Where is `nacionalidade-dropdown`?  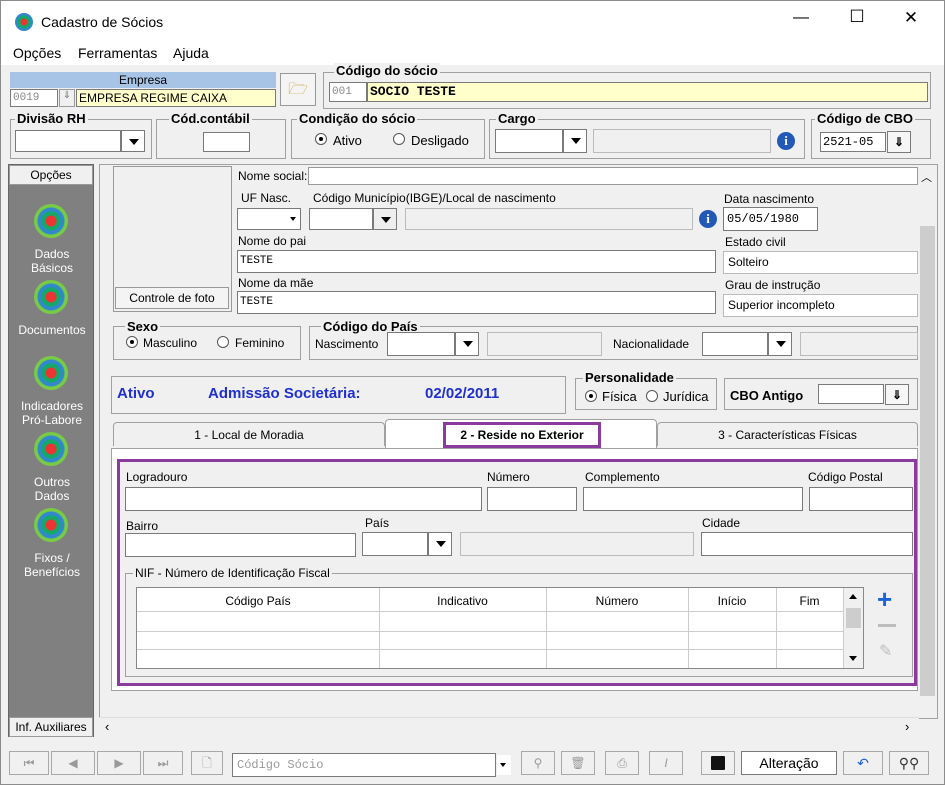
nacionalidade-dropdown is located at coordinates (780, 344).